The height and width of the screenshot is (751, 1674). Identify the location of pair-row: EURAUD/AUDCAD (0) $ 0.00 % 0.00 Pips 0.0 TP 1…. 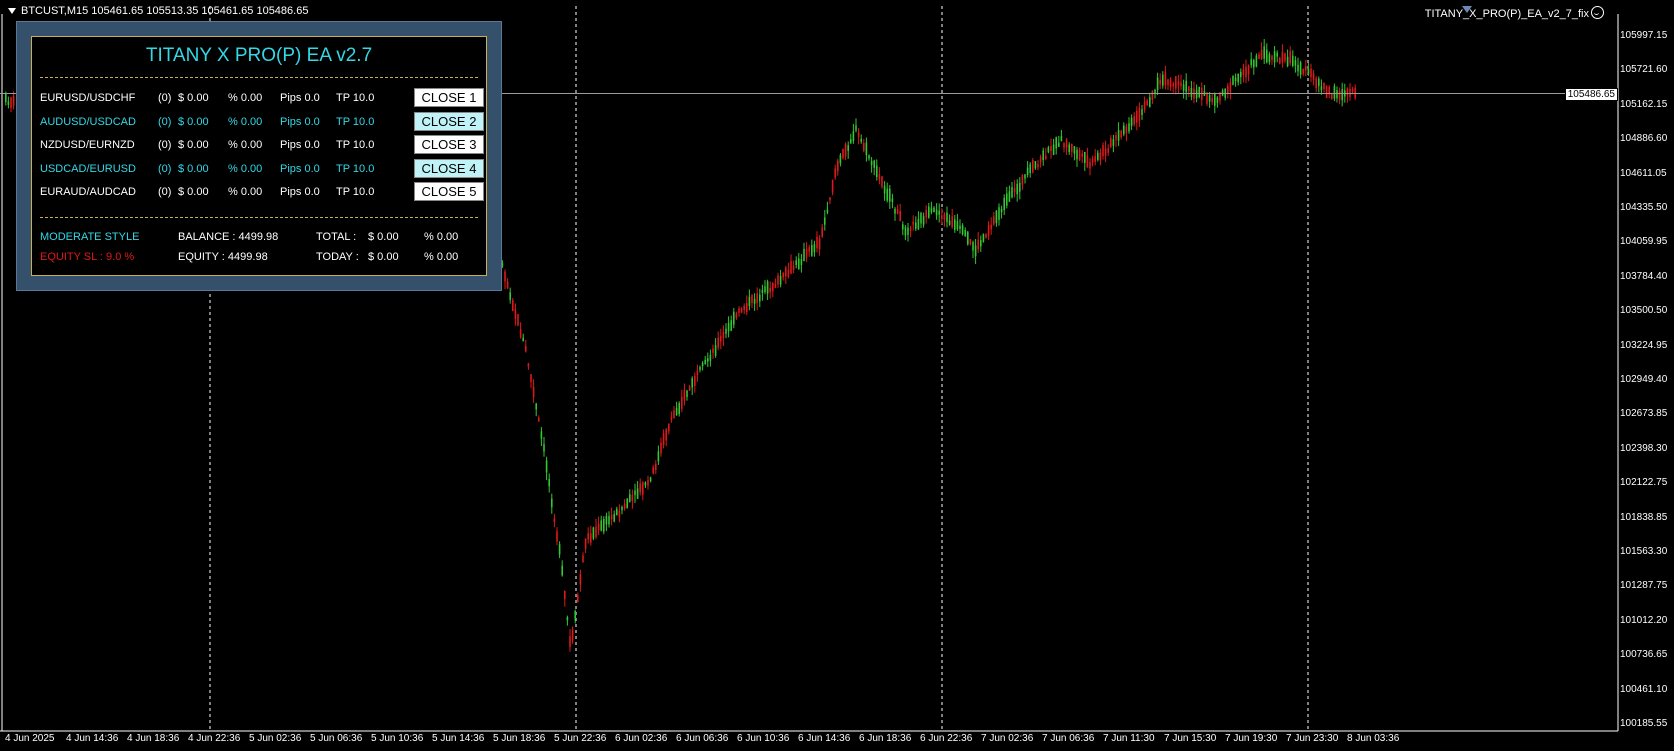
(262, 192).